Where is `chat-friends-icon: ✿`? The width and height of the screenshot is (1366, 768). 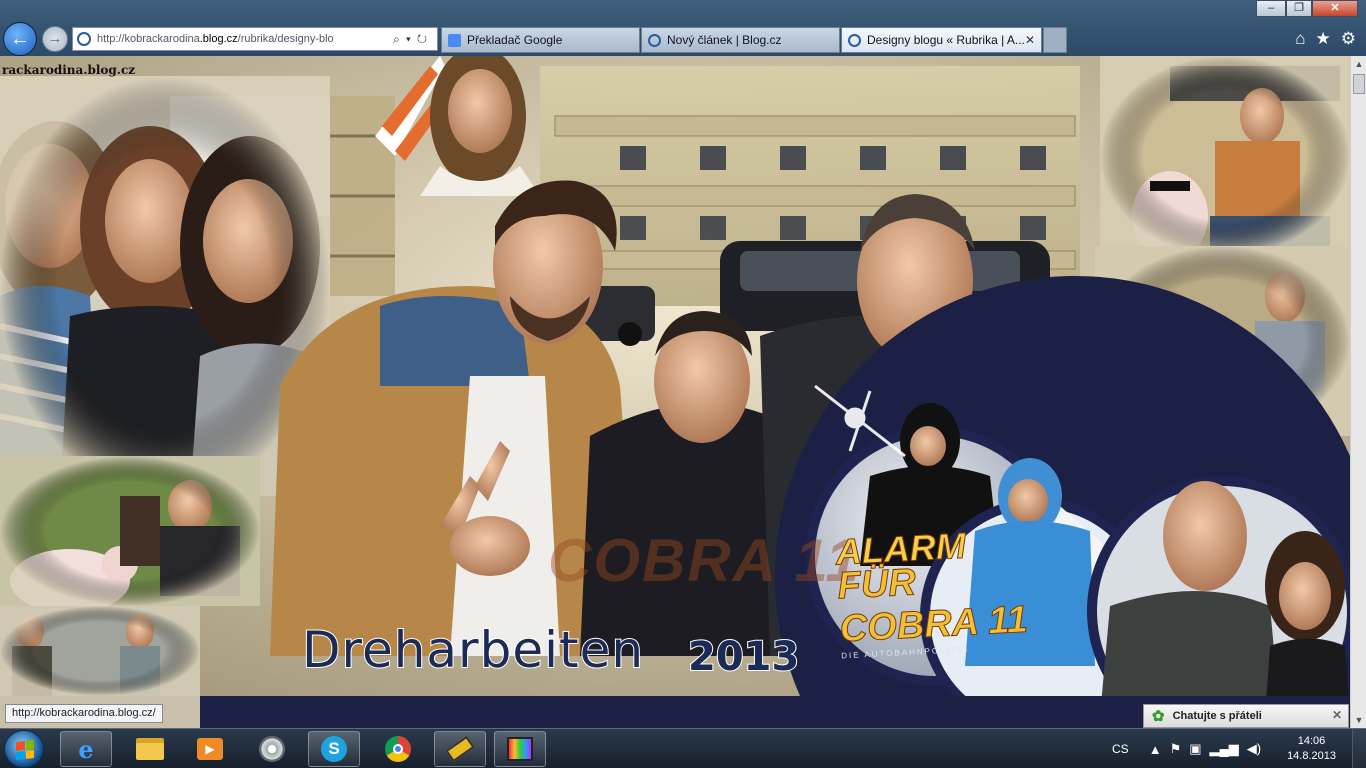 chat-friends-icon: ✿ is located at coordinates (1158, 716).